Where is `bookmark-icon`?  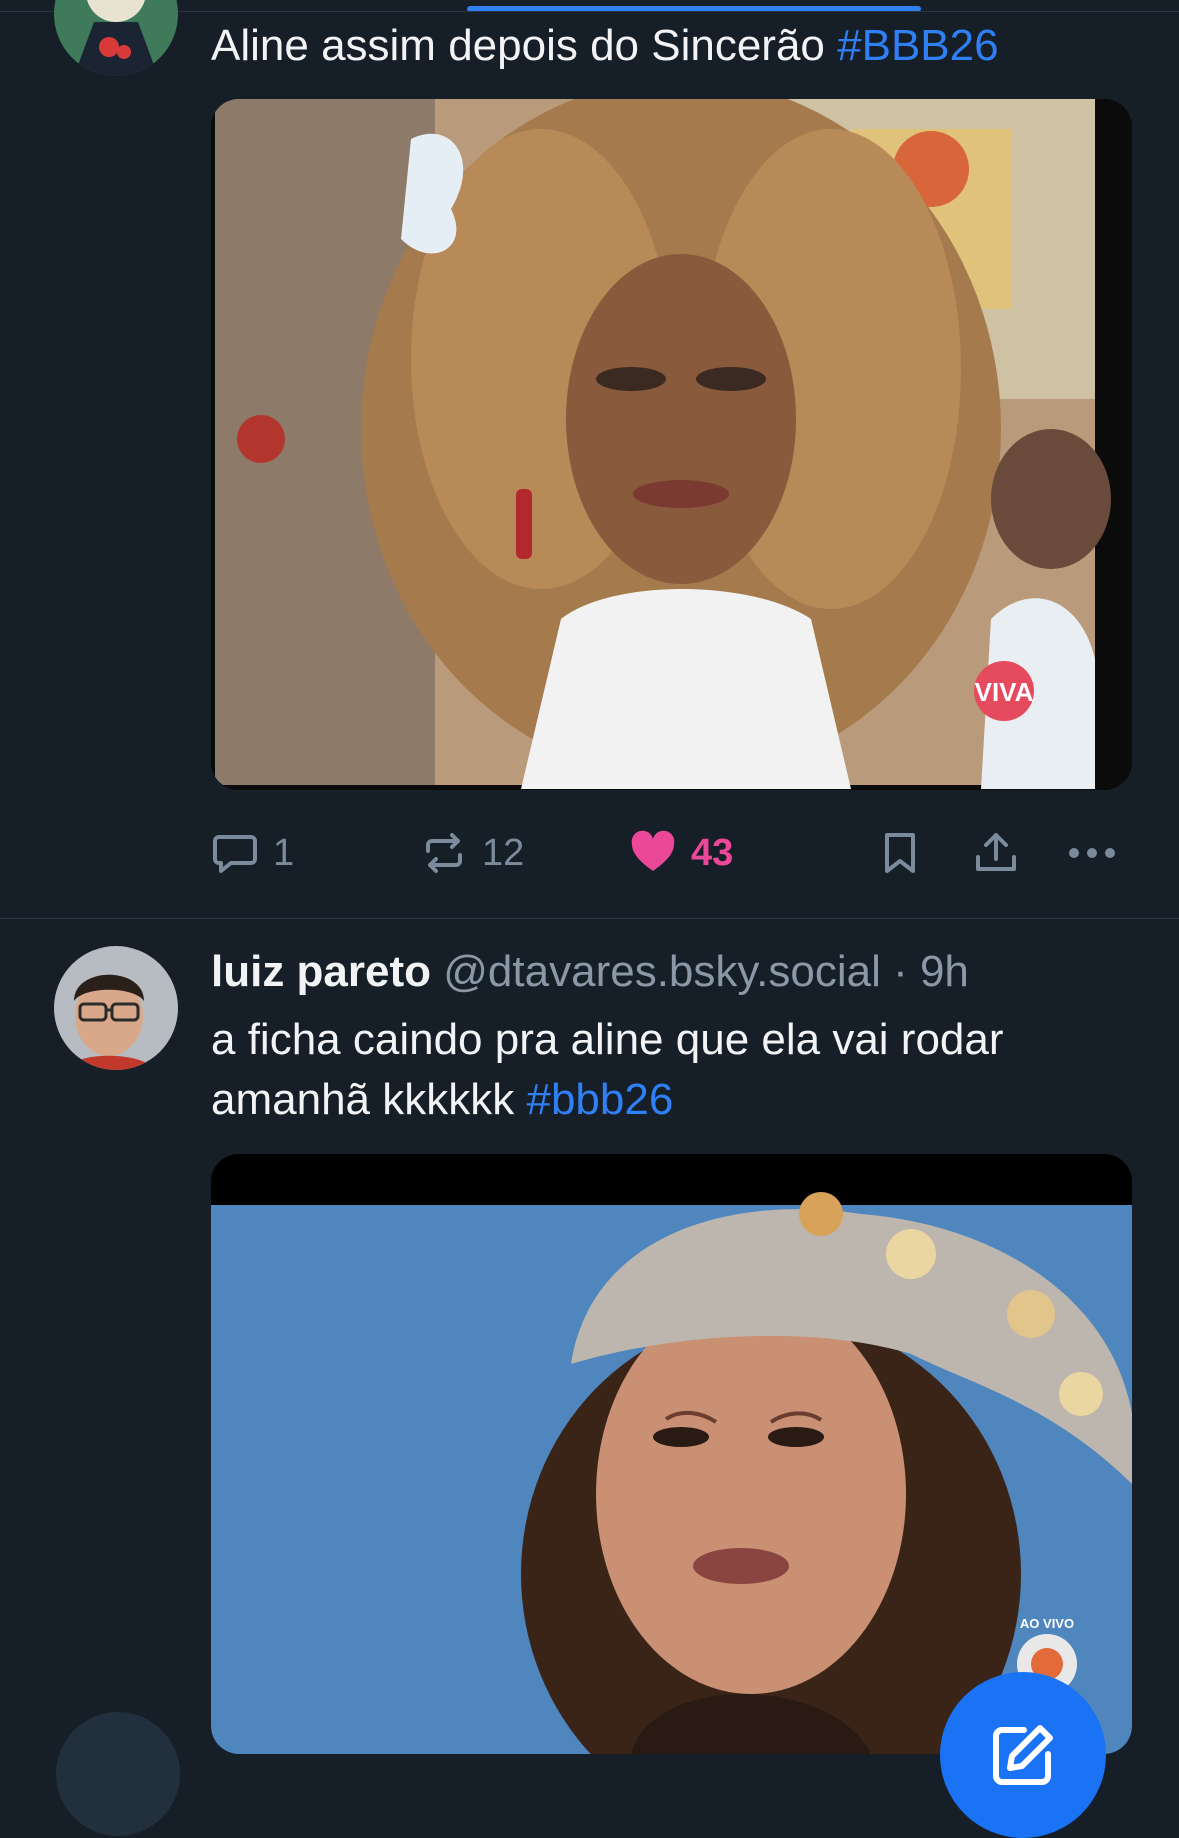 bookmark-icon is located at coordinates (900, 853).